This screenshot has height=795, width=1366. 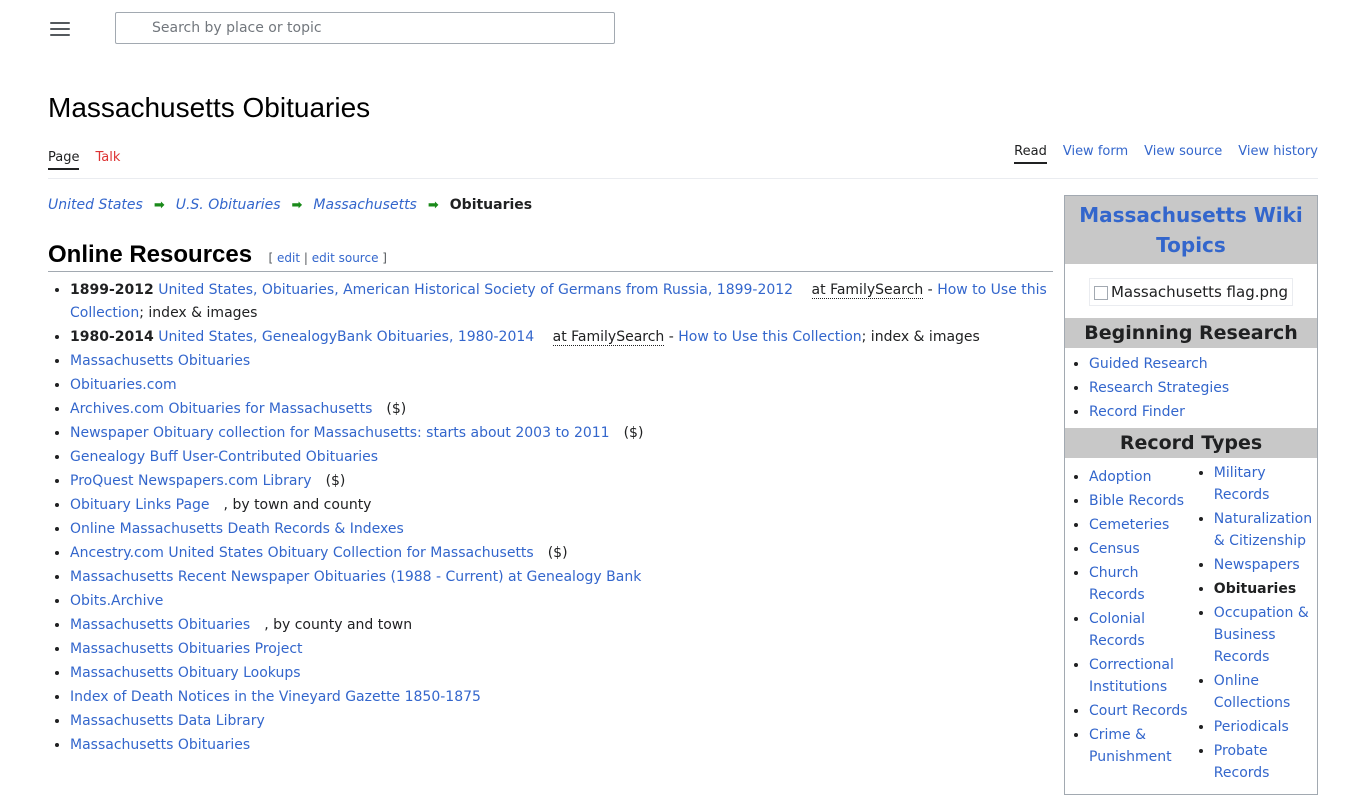 I want to click on tab-page: Page, so click(x=64, y=160).